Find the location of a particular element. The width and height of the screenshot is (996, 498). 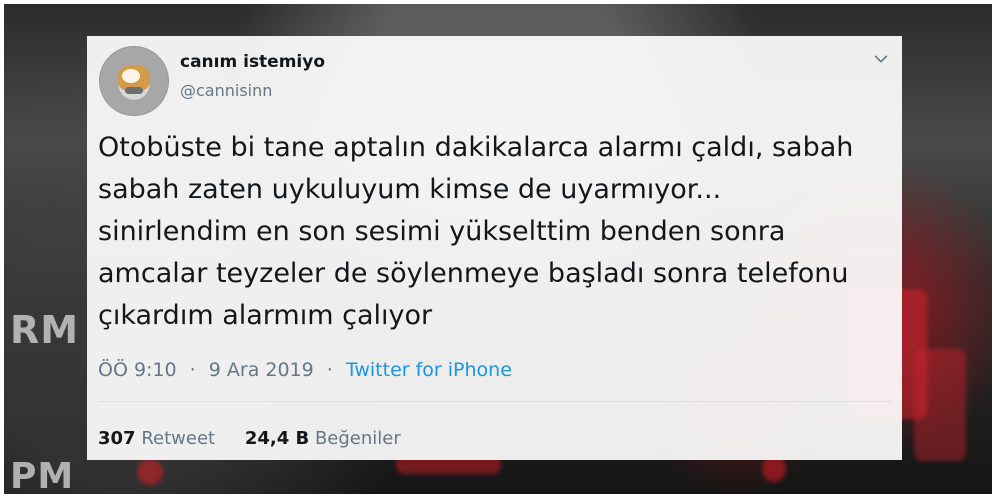

avatar is located at coordinates (134, 81).